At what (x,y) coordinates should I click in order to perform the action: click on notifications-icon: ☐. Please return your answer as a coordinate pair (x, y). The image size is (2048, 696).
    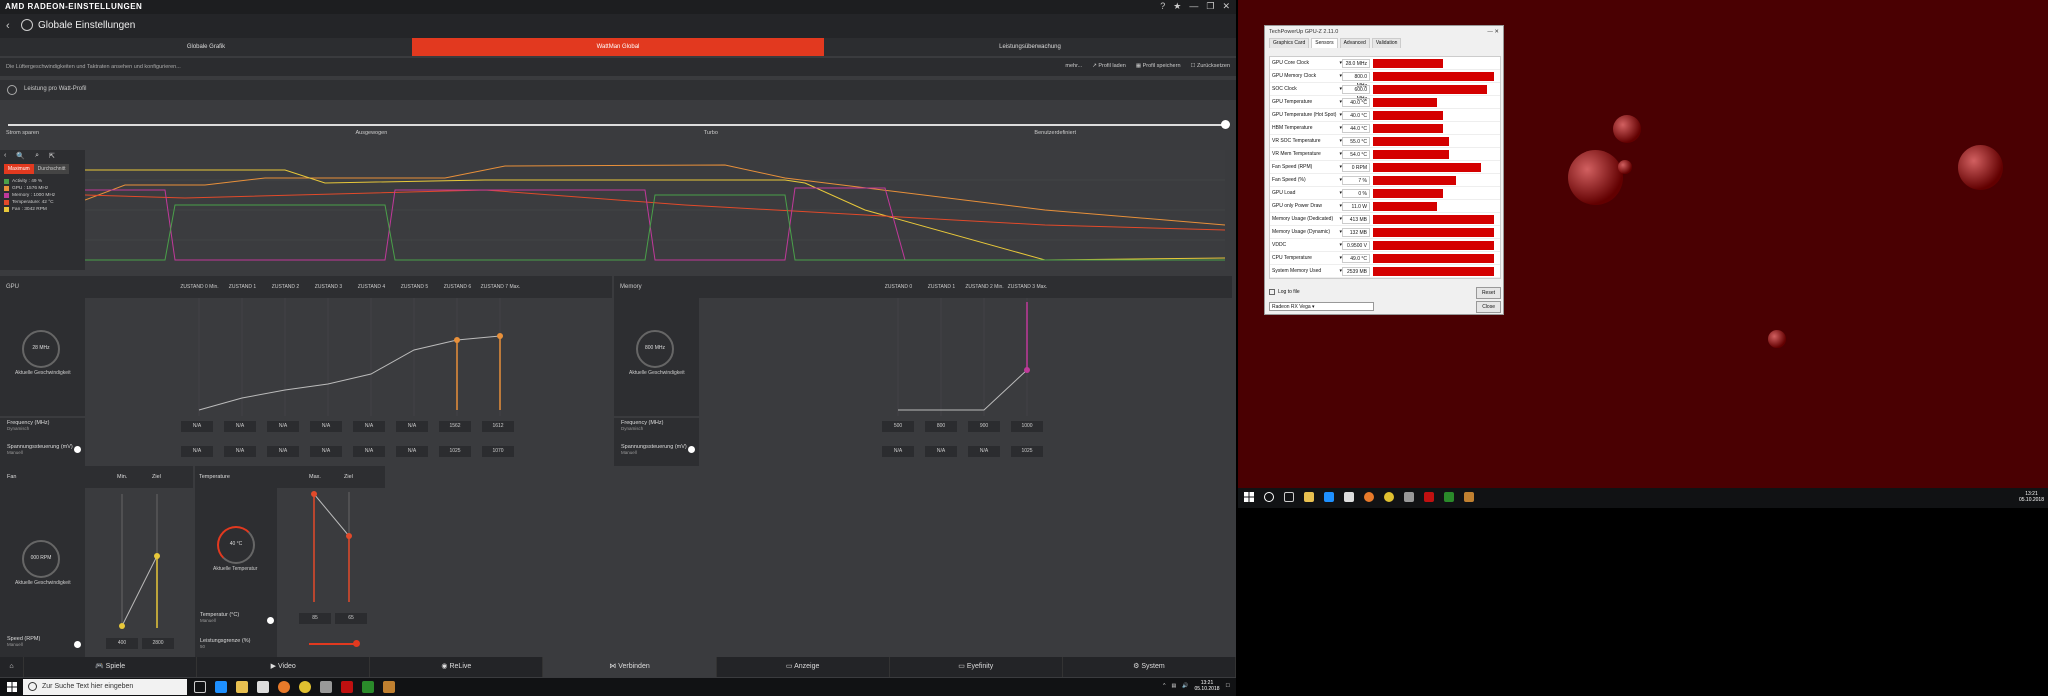
    Looking at the image, I should click on (1228, 686).